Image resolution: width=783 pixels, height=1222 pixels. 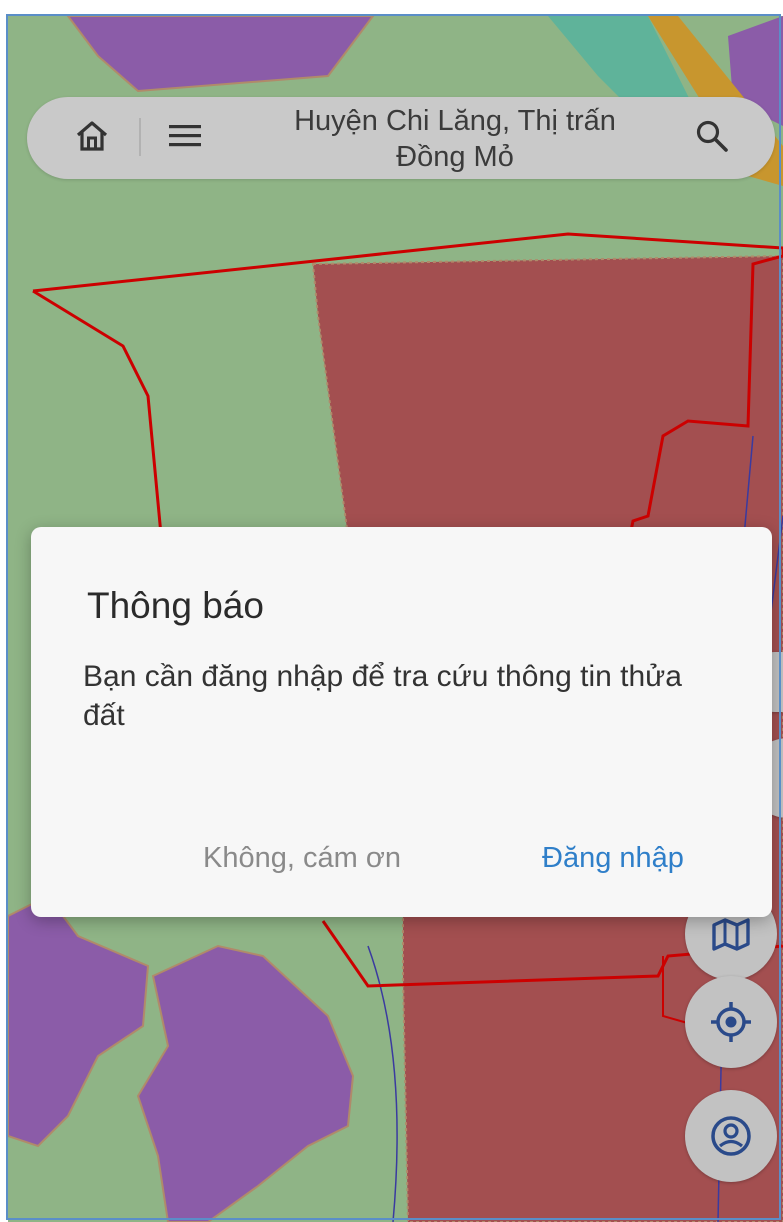 I want to click on menu-button, so click(x=185, y=136).